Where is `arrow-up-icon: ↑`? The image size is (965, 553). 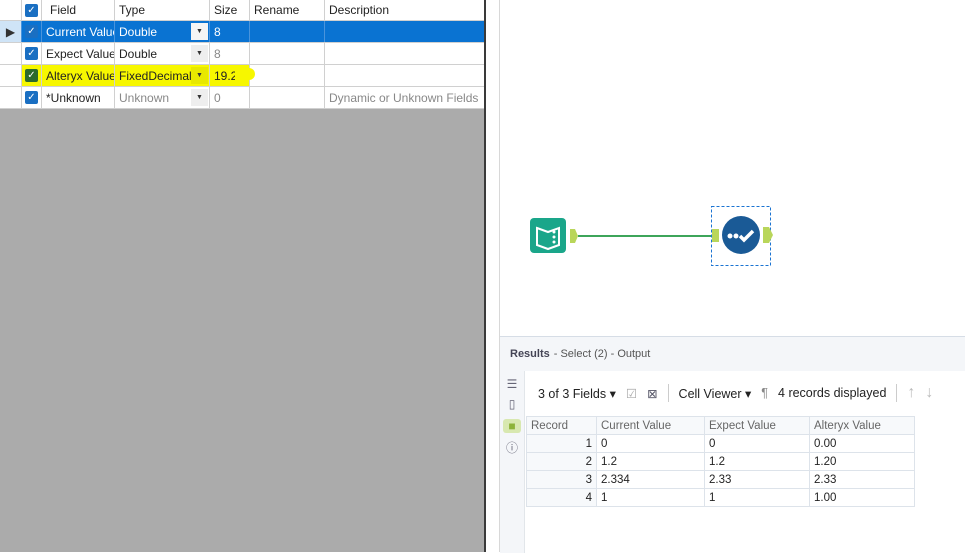
arrow-up-icon: ↑ is located at coordinates (911, 393).